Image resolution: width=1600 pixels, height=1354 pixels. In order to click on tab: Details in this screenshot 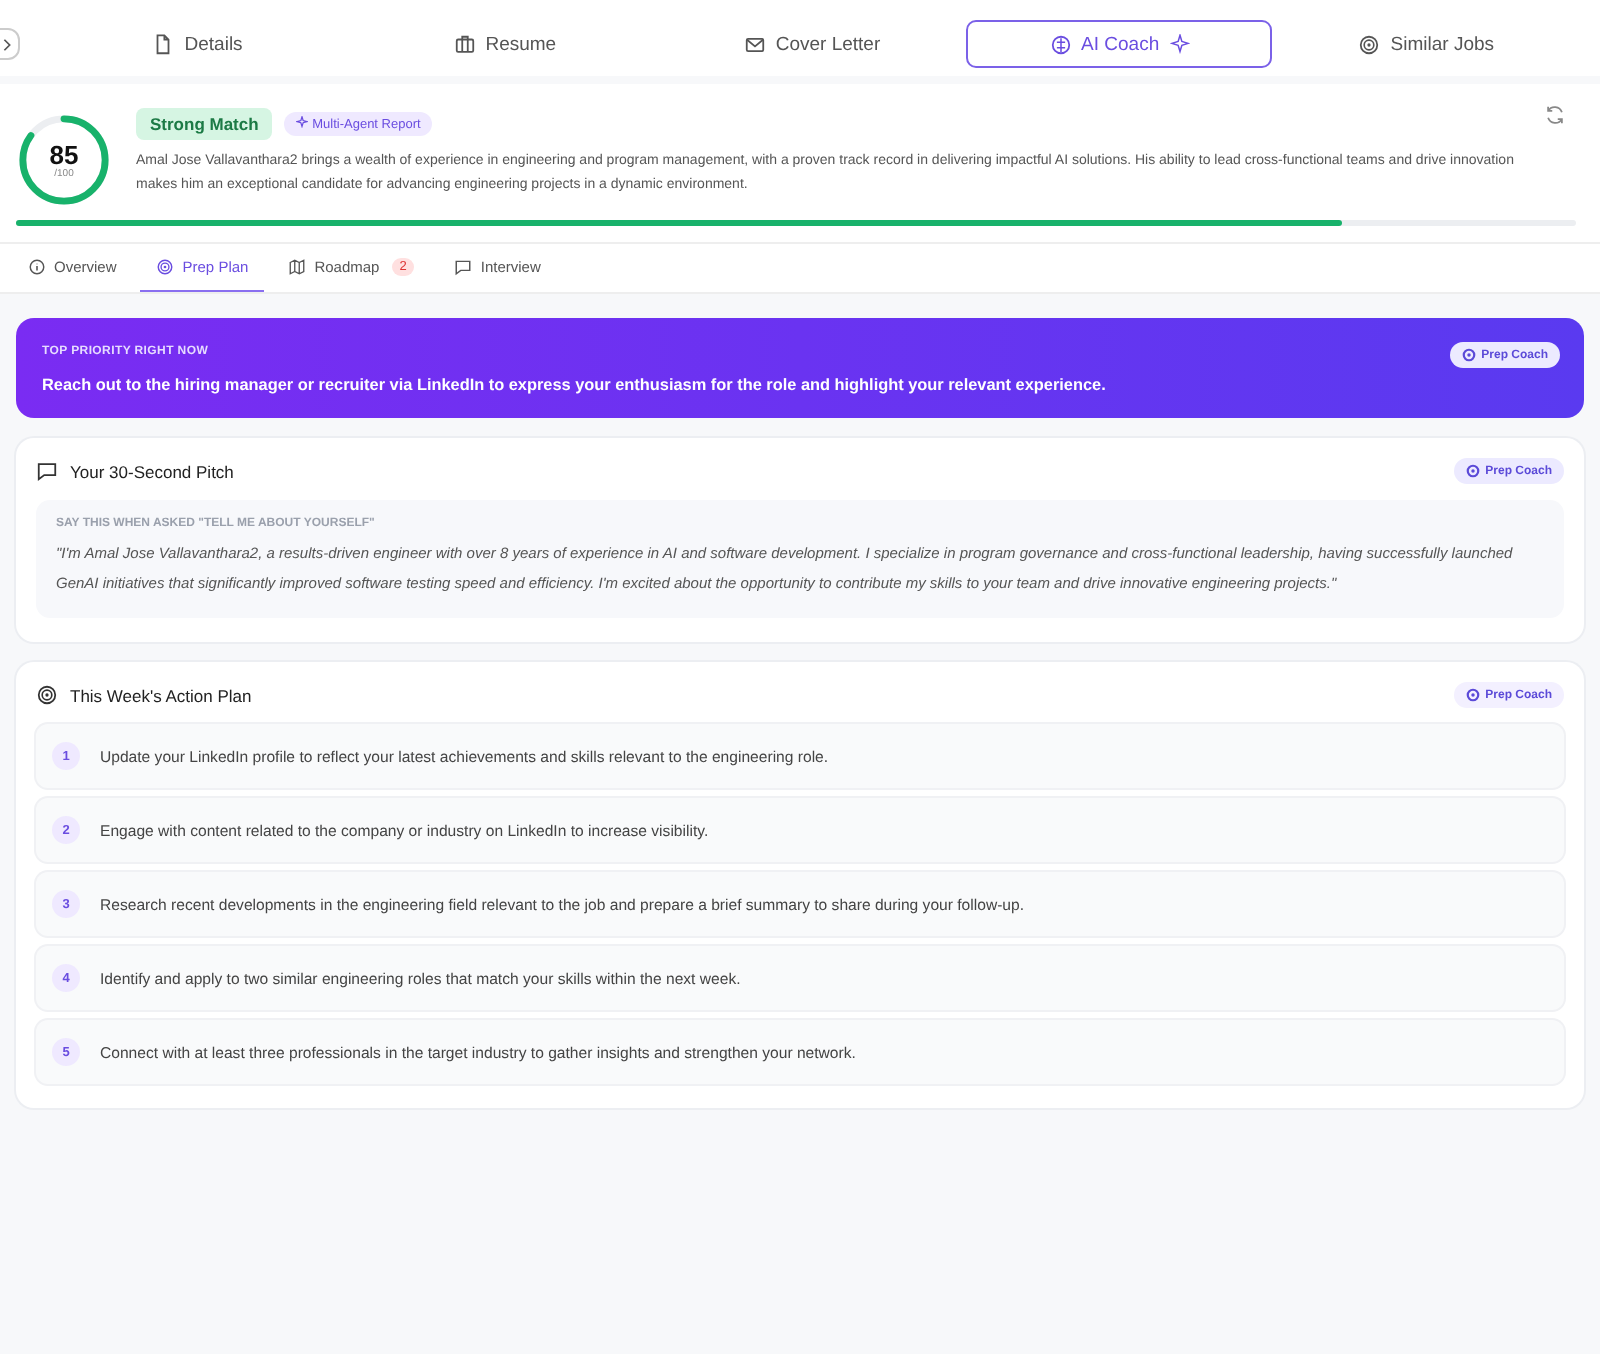, I will do `click(198, 44)`.